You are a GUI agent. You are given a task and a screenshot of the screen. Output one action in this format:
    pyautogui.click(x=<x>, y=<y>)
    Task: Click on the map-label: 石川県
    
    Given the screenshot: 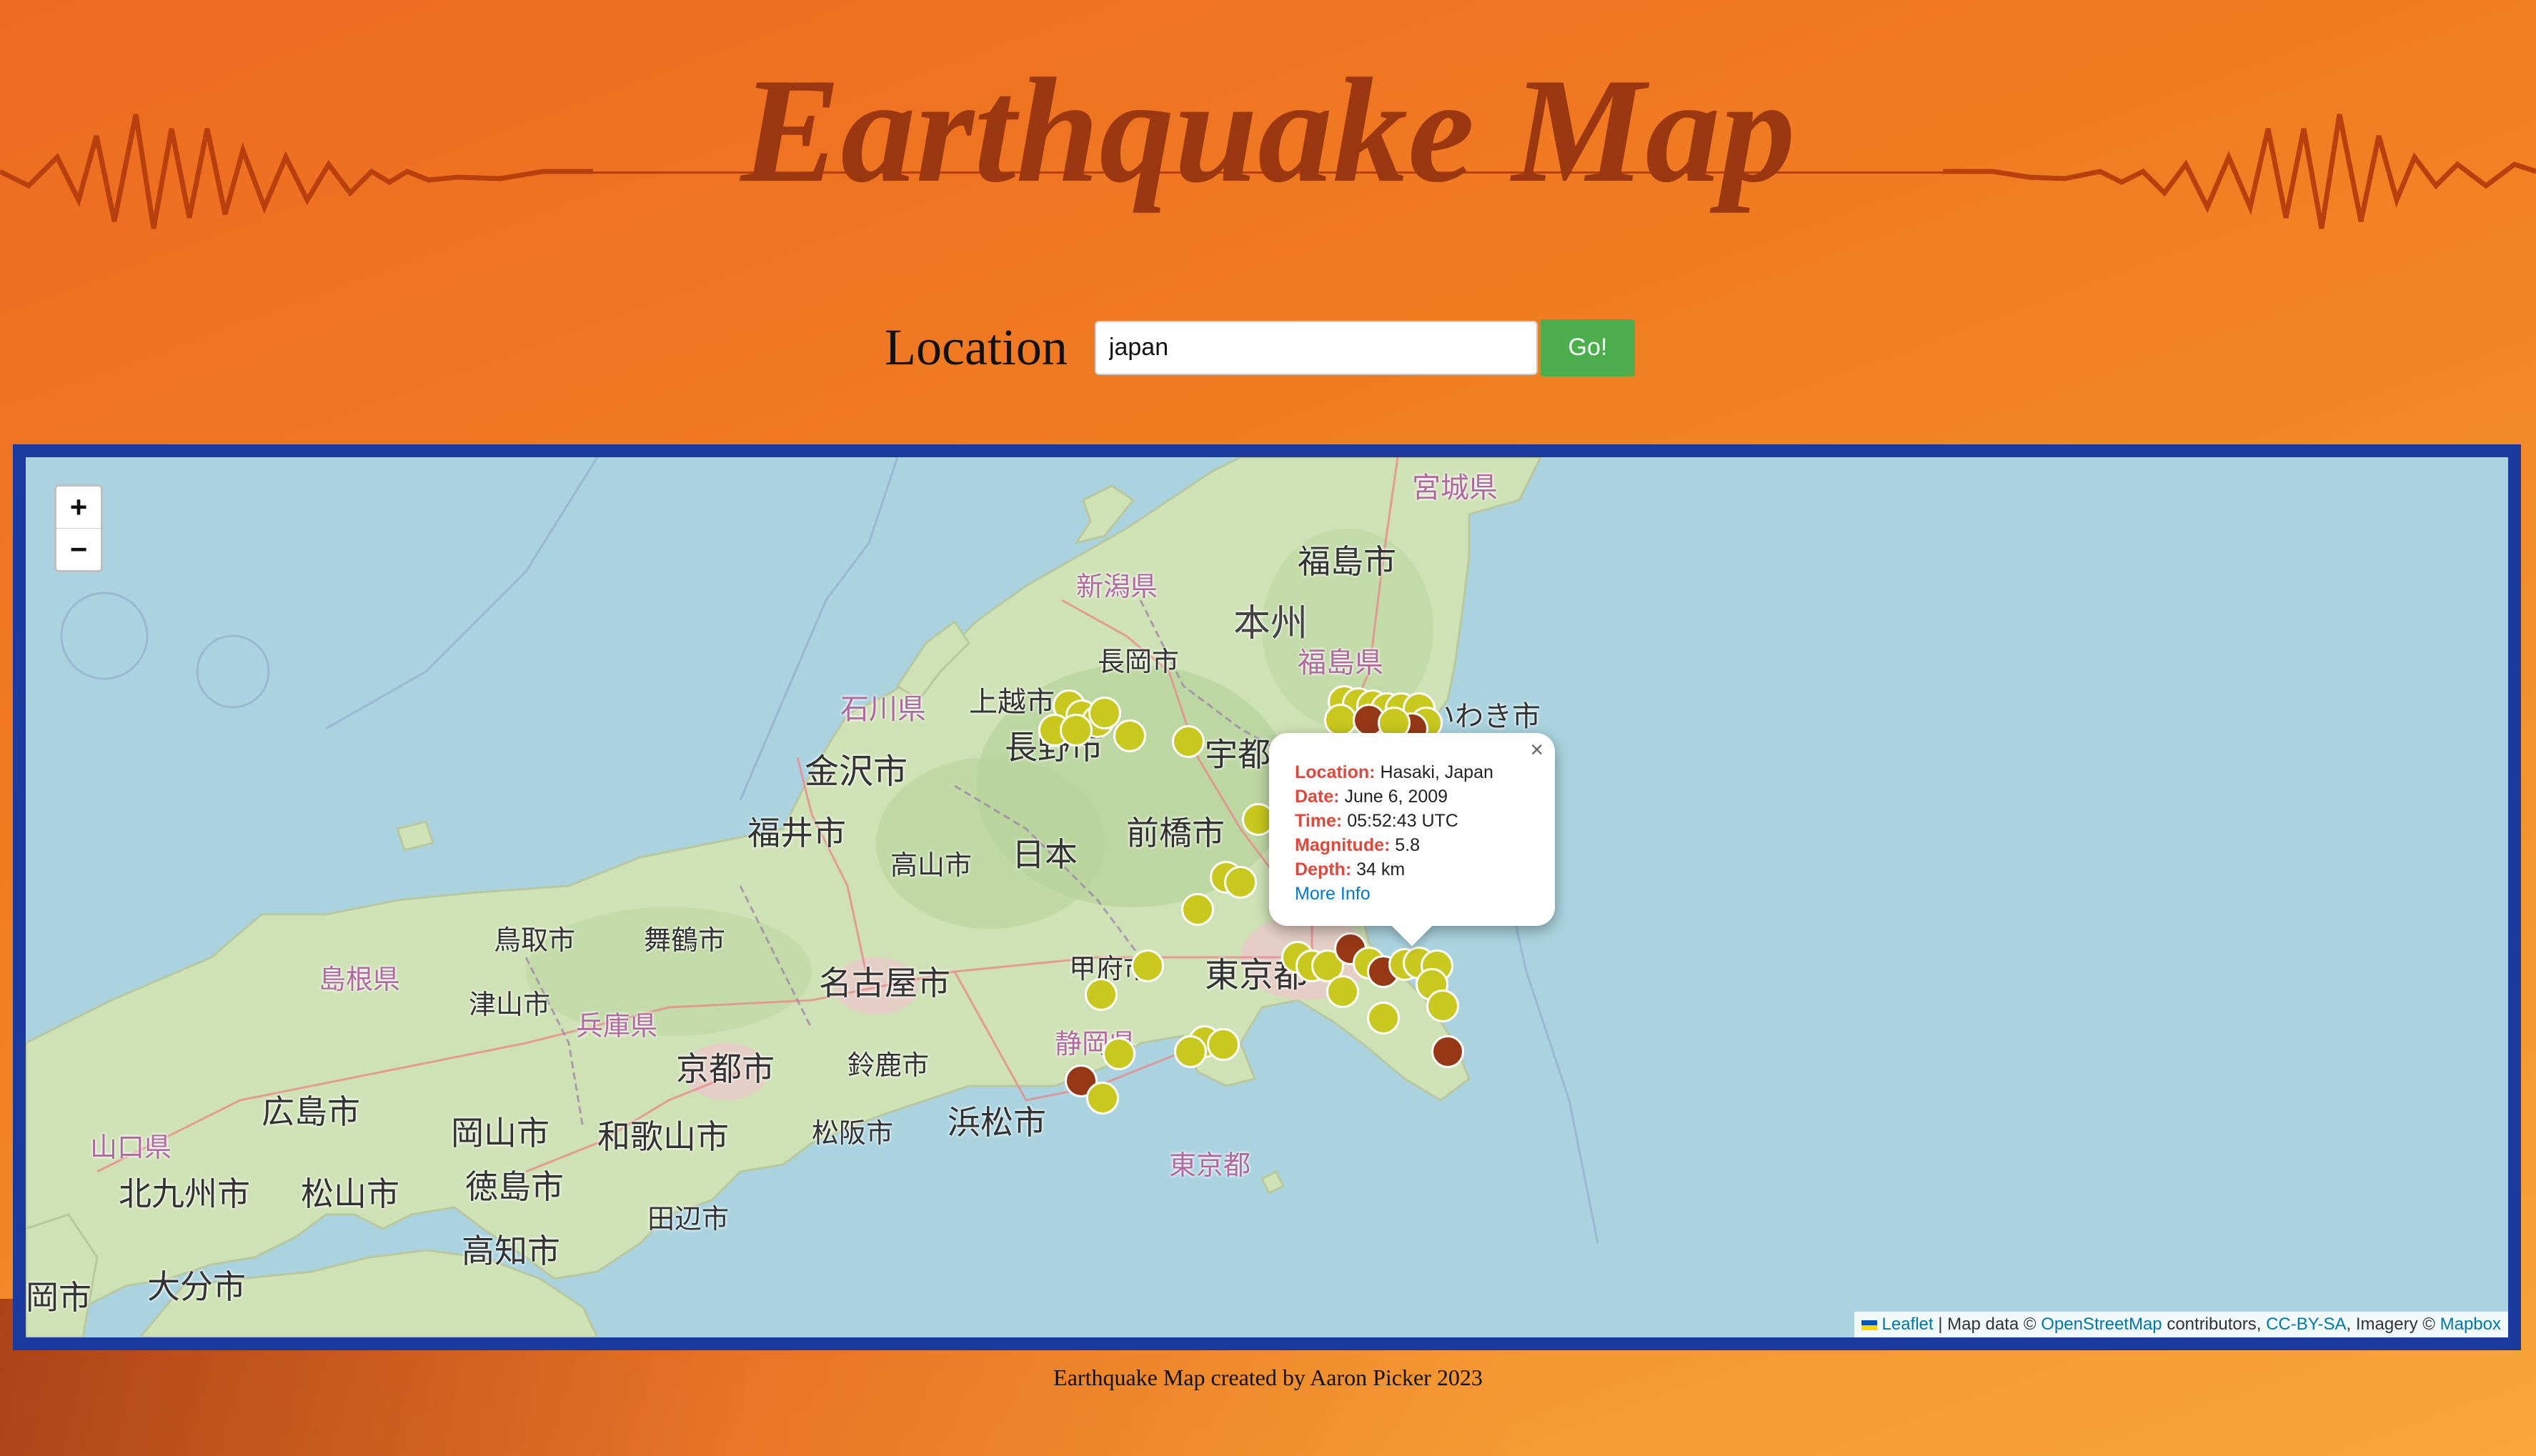 What is the action you would take?
    pyautogui.click(x=883, y=709)
    